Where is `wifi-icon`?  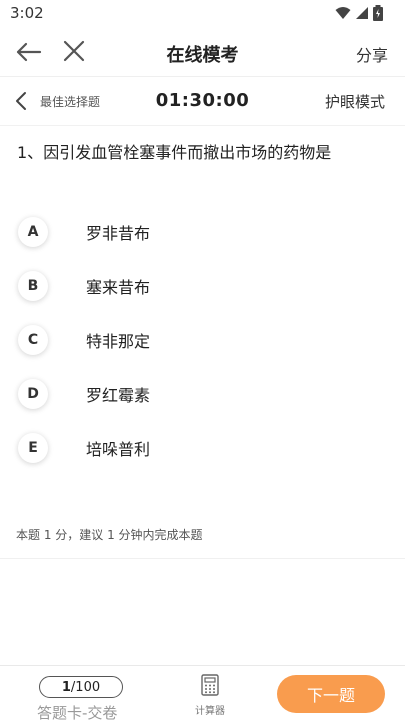 wifi-icon is located at coordinates (343, 13).